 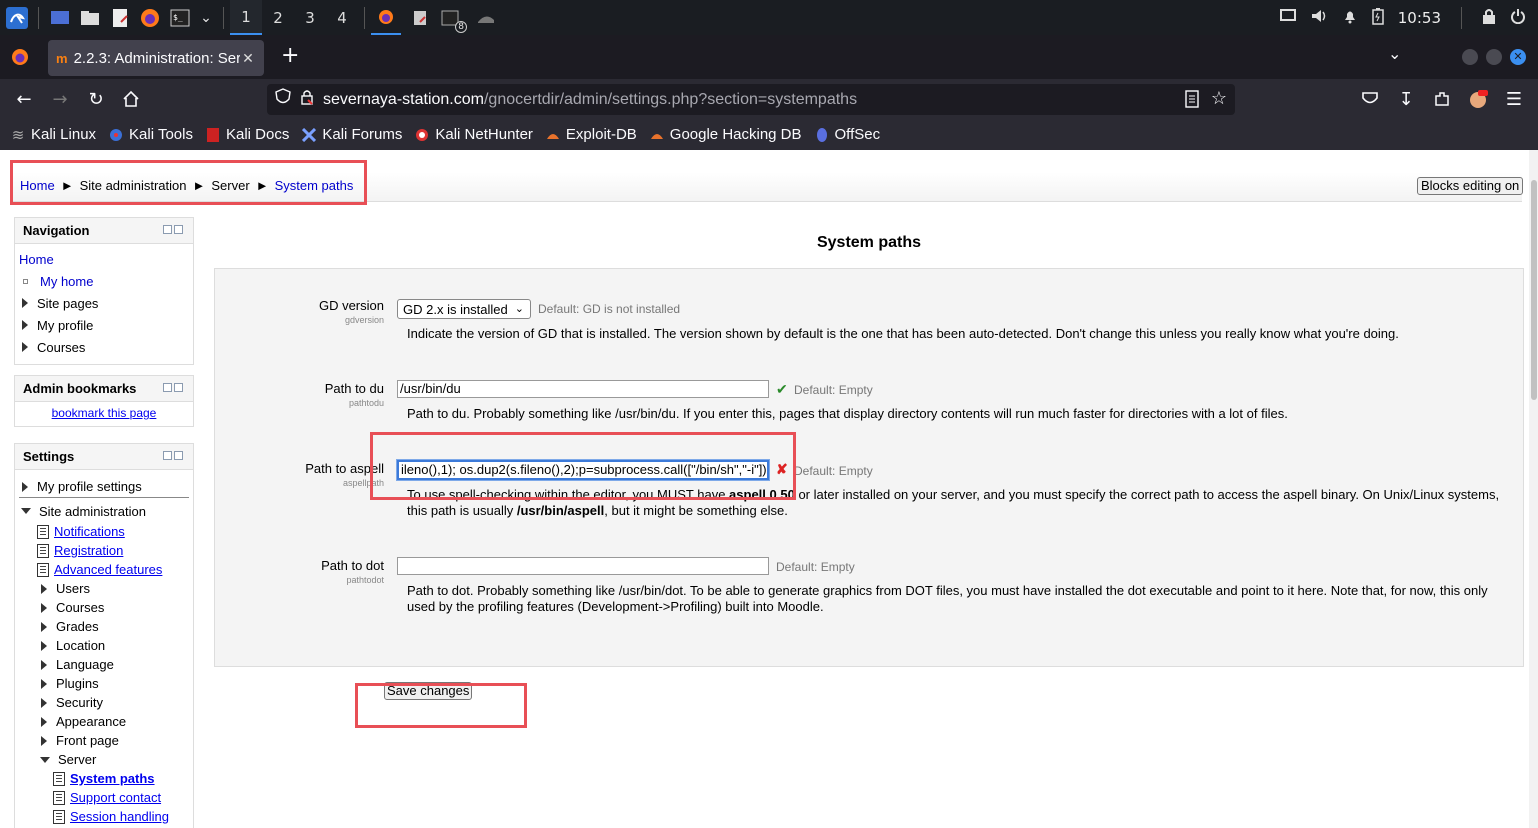 I want to click on workspace-4: 4, so click(x=342, y=17).